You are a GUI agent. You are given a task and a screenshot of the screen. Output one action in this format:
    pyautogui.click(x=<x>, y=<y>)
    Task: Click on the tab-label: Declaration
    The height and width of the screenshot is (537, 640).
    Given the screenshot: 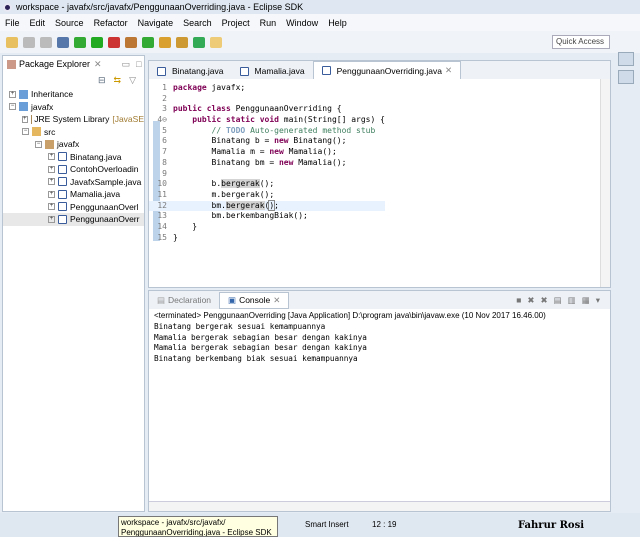 What is the action you would take?
    pyautogui.click(x=190, y=300)
    